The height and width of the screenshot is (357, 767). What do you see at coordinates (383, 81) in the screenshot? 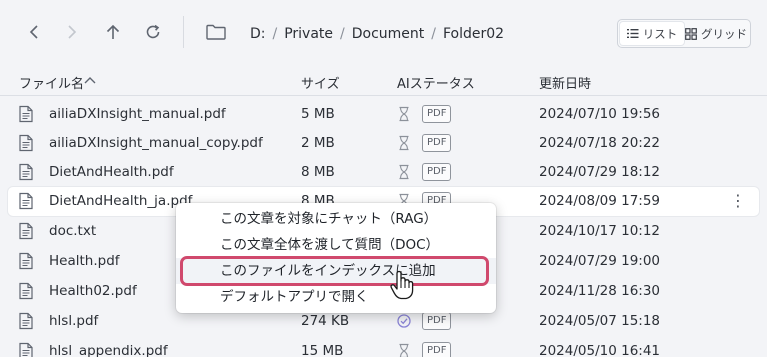
I see `column-header: ファイル名 サイズ AIステータス 更新日時` at bounding box center [383, 81].